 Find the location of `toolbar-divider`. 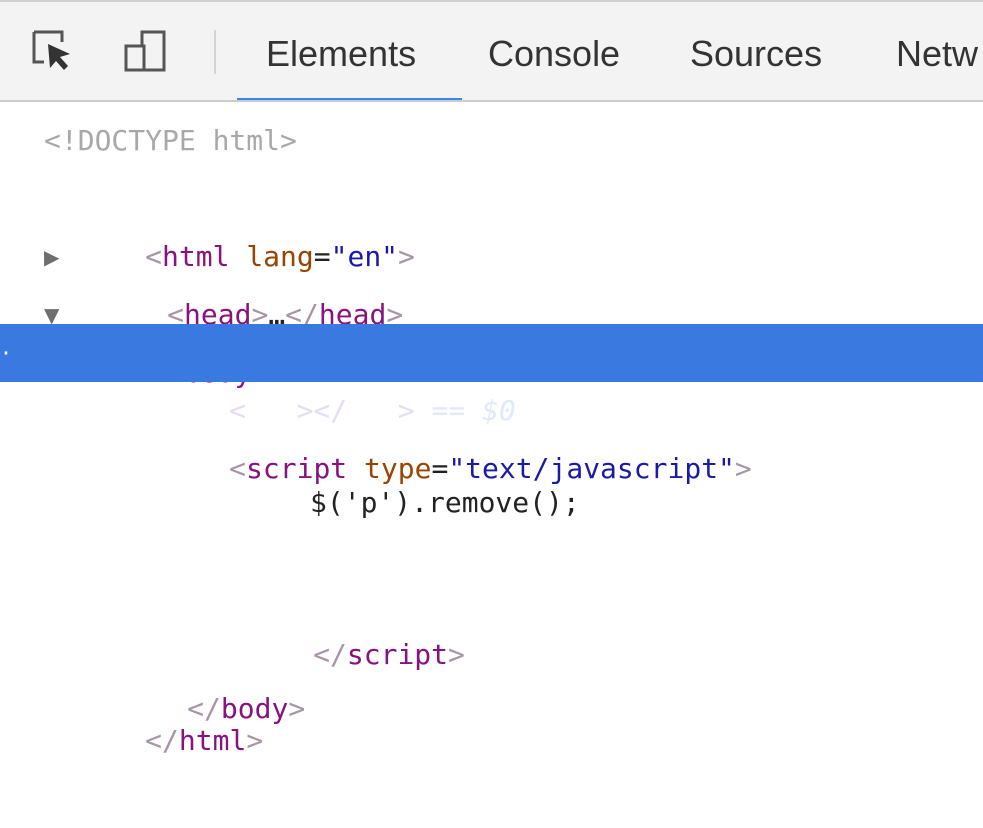

toolbar-divider is located at coordinates (215, 52).